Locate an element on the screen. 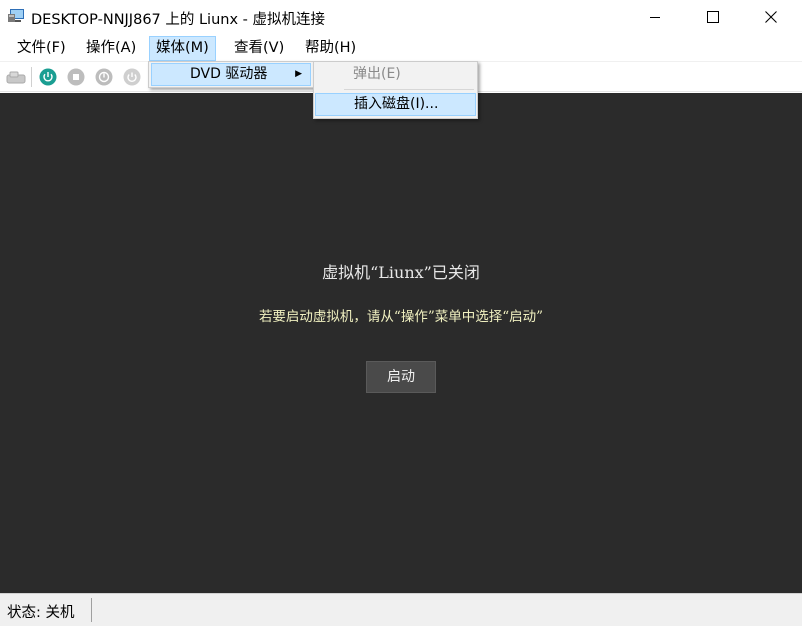 The width and height of the screenshot is (802, 626). minimize-icon is located at coordinates (655, 17).